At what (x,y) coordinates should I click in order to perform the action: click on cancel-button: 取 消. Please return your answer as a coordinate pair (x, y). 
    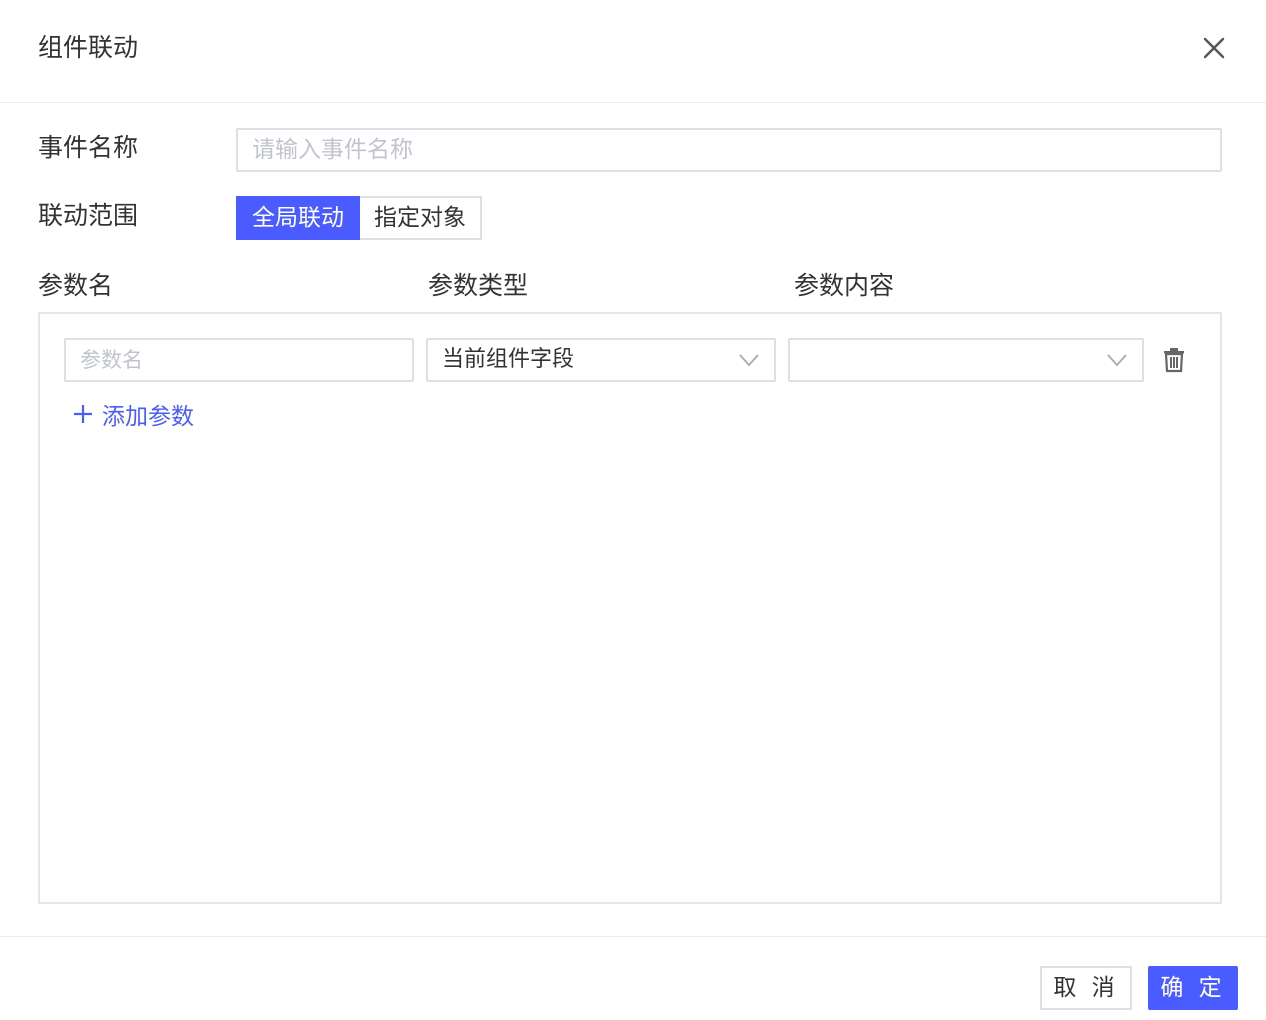
    Looking at the image, I should click on (1086, 988).